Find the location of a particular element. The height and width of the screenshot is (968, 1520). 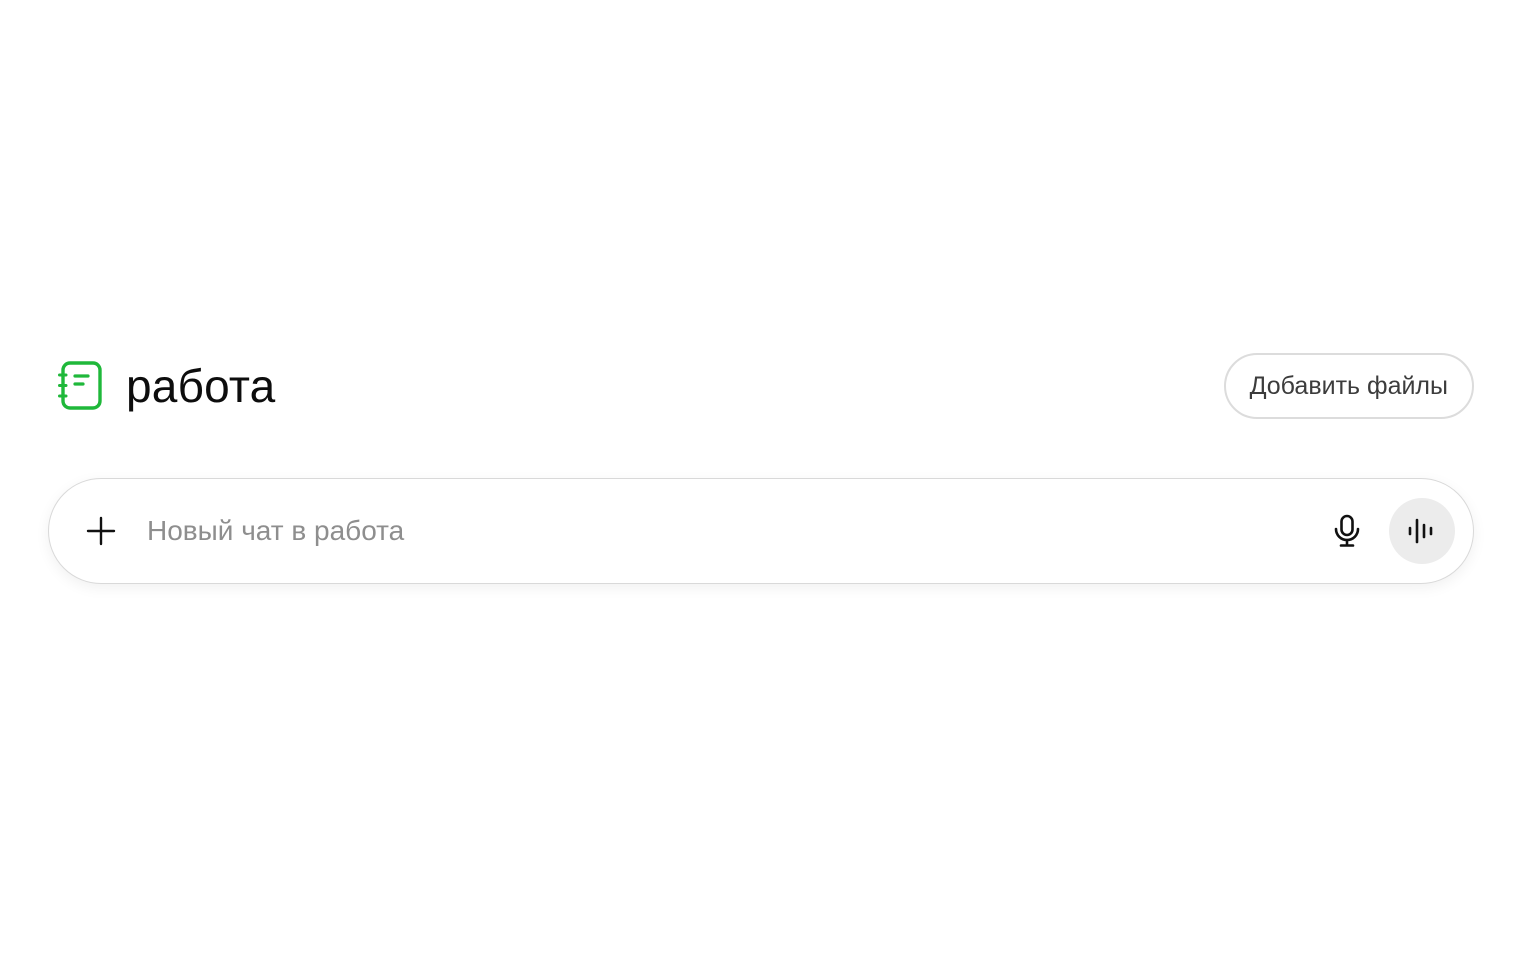

notebook-icon is located at coordinates (81, 386).